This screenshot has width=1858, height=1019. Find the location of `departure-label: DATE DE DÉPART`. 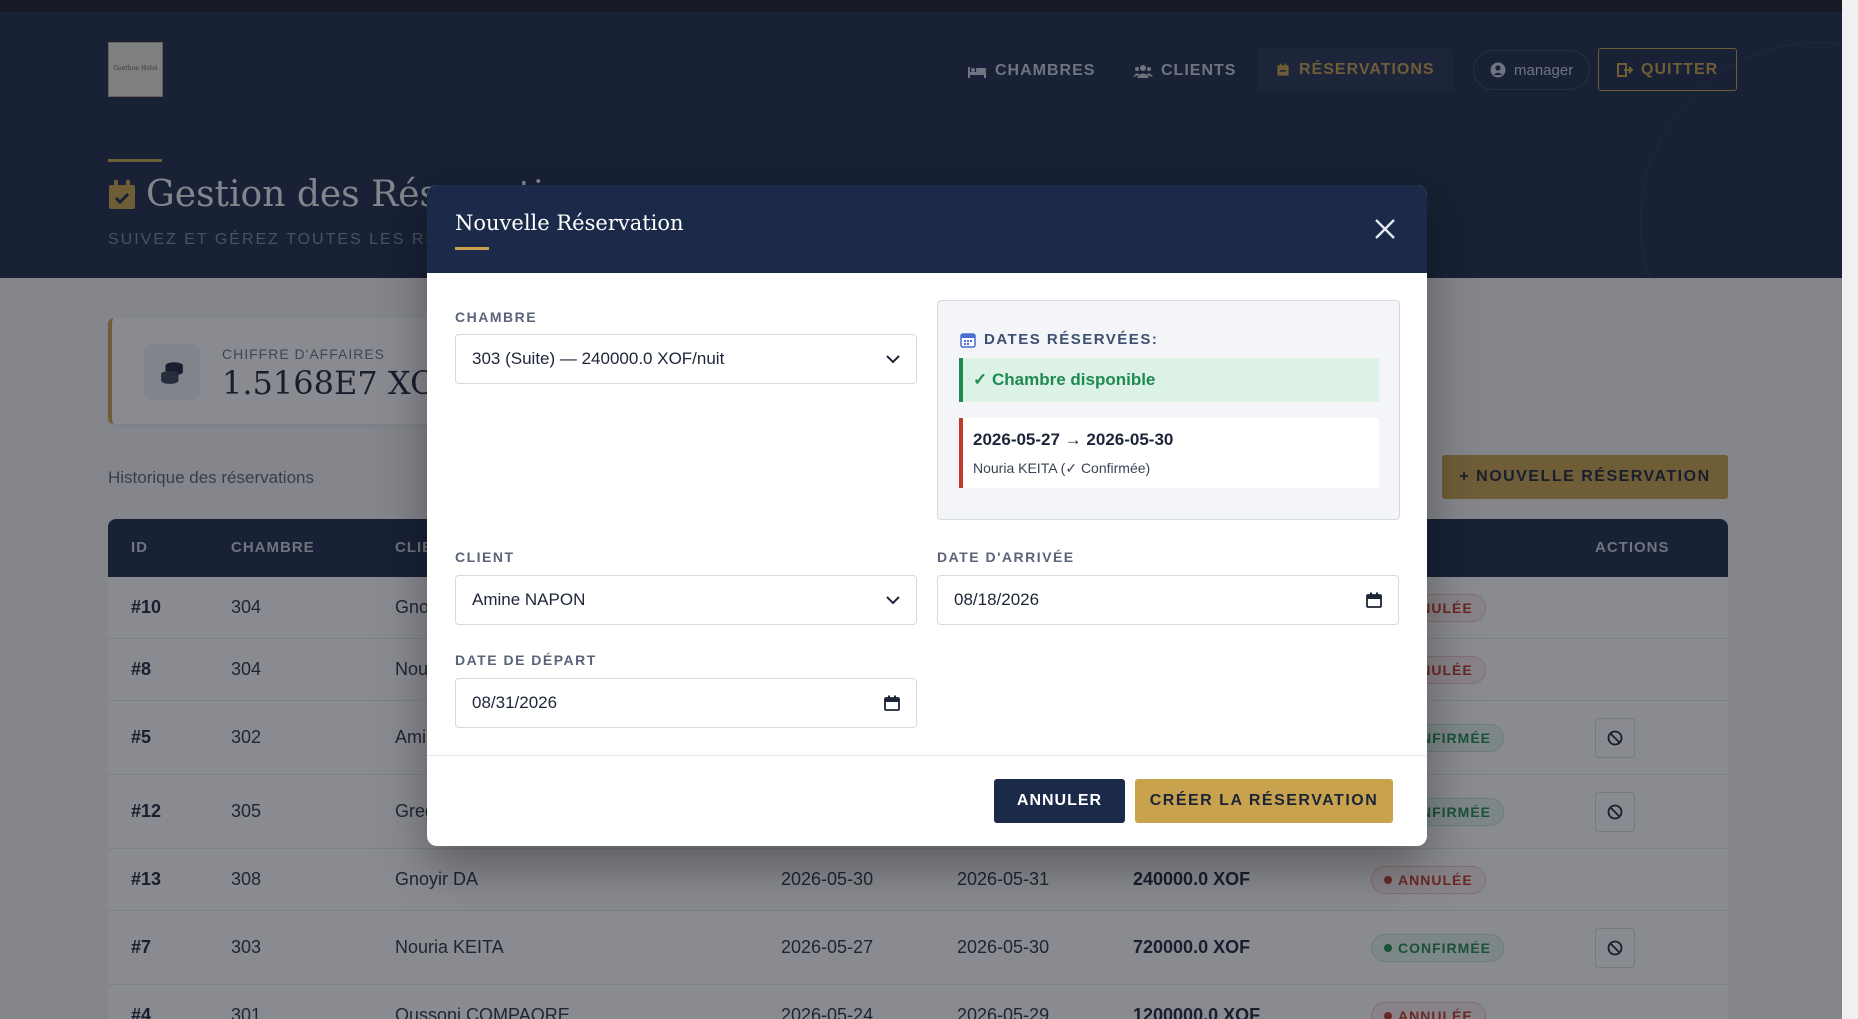

departure-label: DATE DE DÉPART is located at coordinates (526, 660).